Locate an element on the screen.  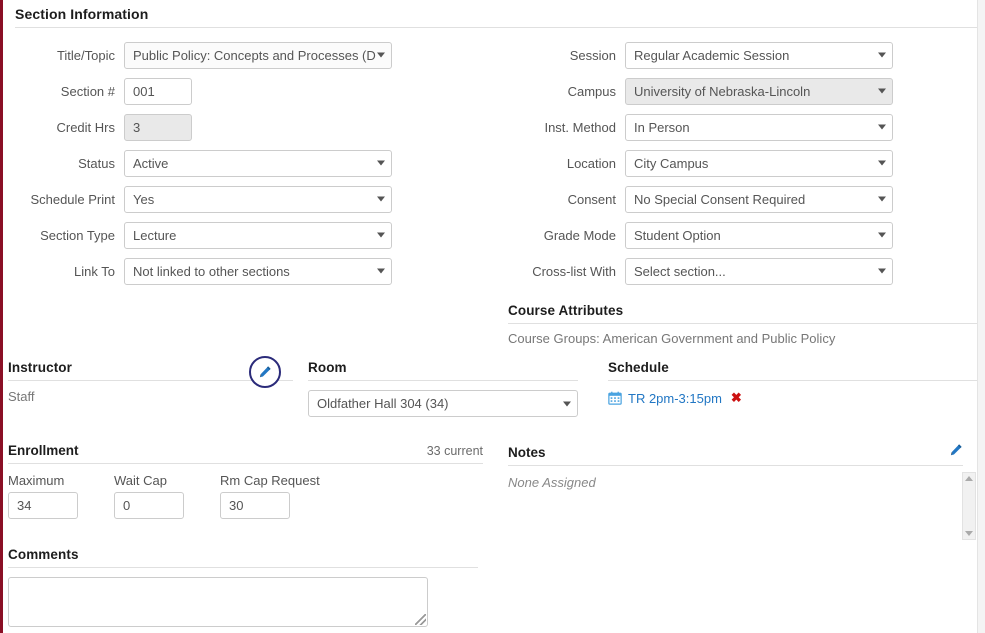
field-control: 3 is located at coordinates (158, 127).